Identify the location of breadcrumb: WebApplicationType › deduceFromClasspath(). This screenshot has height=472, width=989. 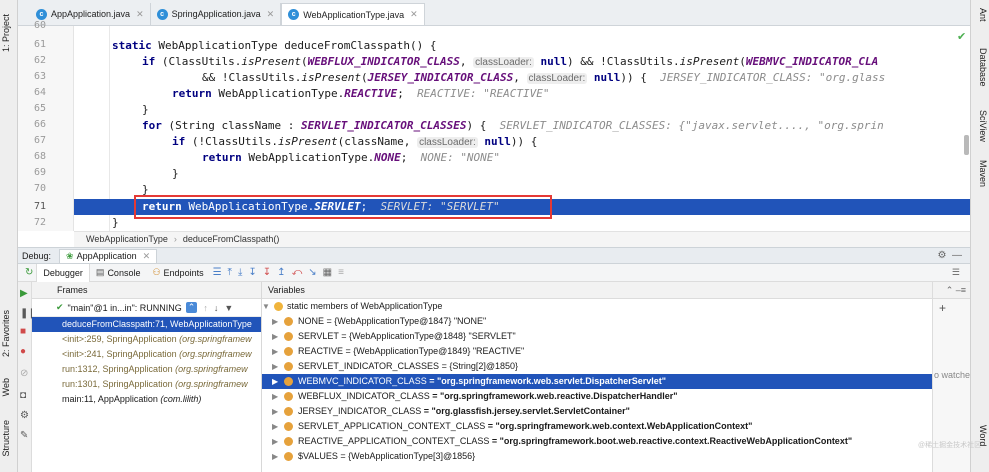
(522, 239).